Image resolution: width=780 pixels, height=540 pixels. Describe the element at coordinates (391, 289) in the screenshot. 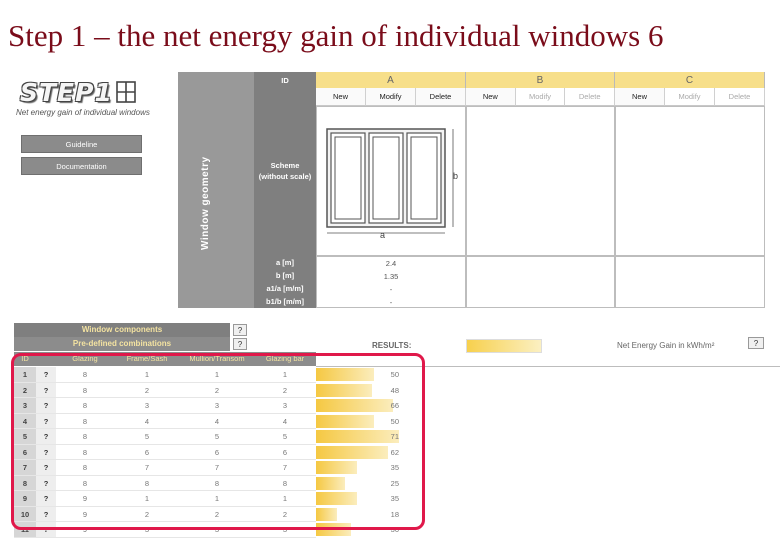

I see `column-a-value-a1a: -` at that location.